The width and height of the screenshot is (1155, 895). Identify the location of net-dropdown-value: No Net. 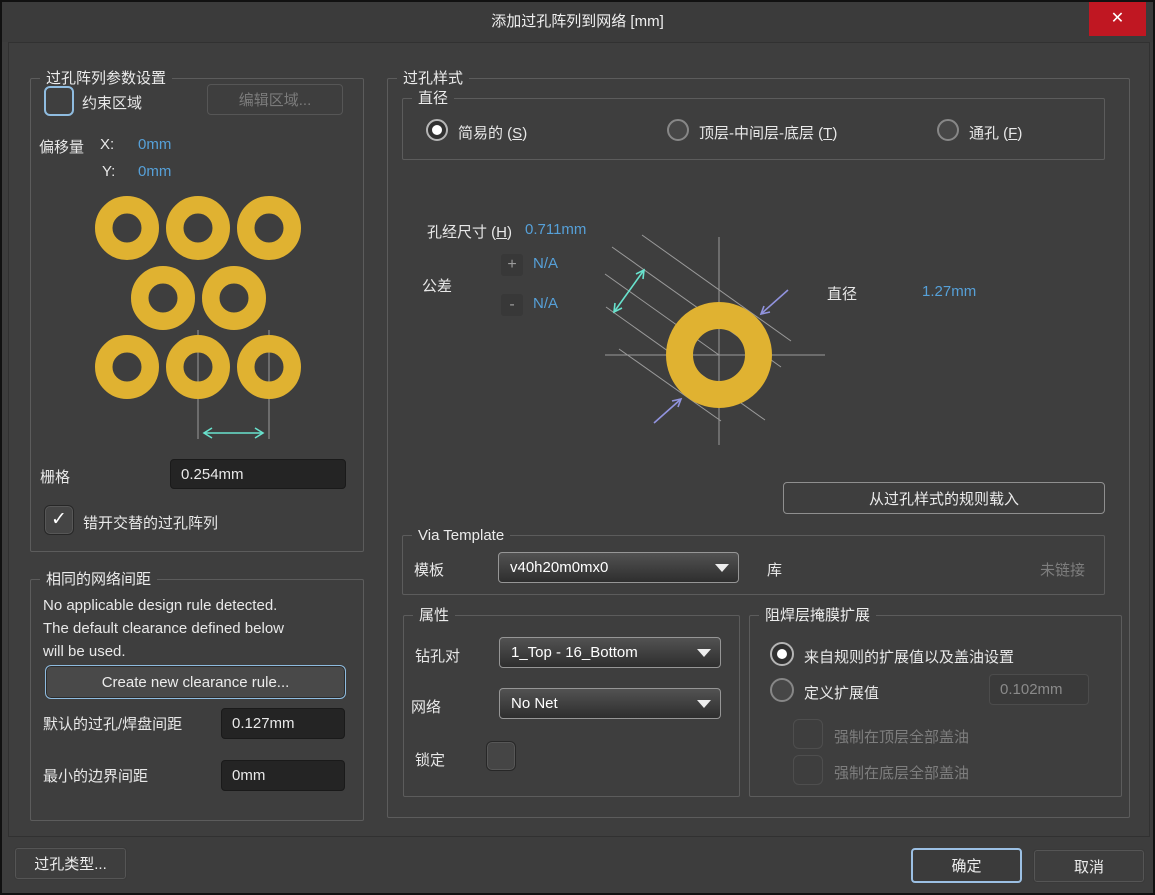
(534, 703).